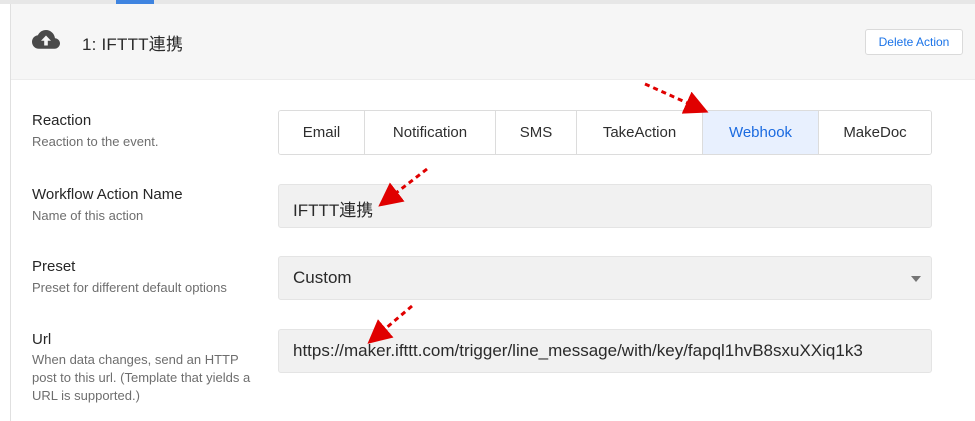  What do you see at coordinates (333, 210) in the screenshot?
I see `workflow-name-value: IFTTT連携` at bounding box center [333, 210].